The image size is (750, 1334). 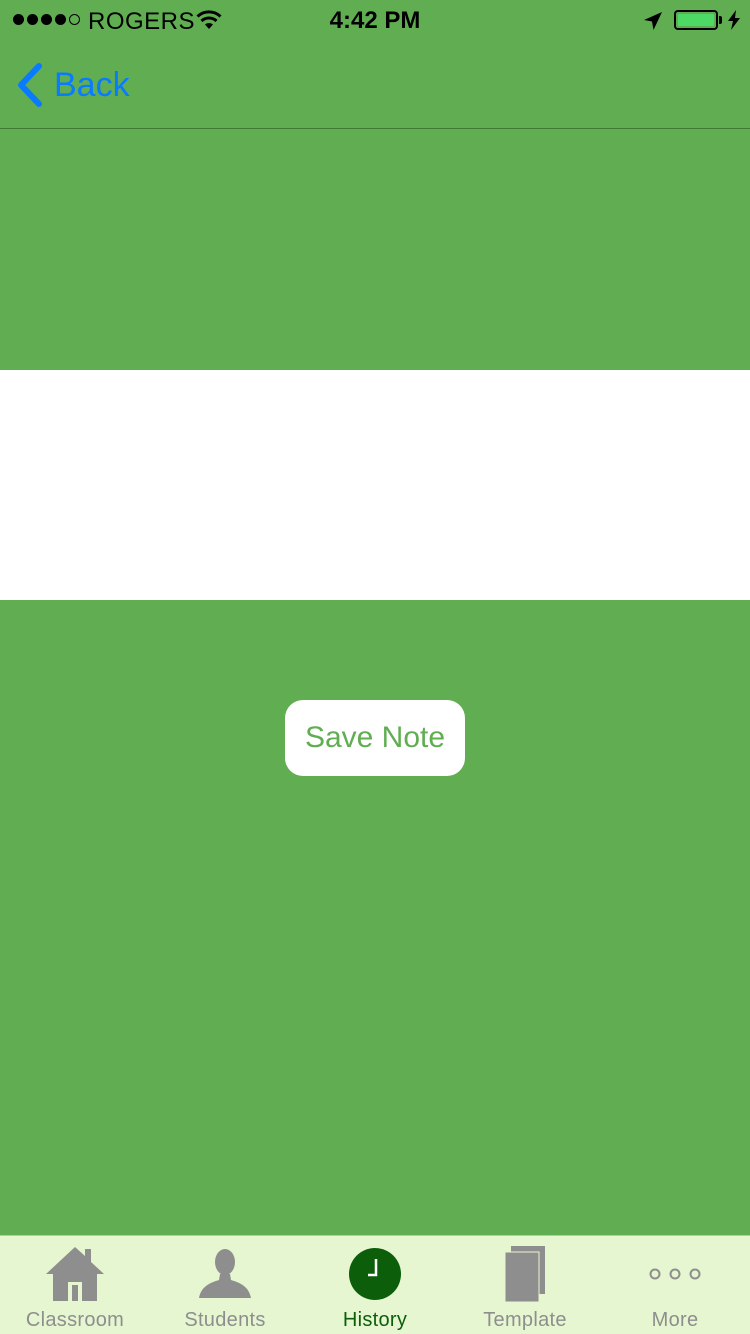 What do you see at coordinates (525, 1320) in the screenshot?
I see `tab-label: Template` at bounding box center [525, 1320].